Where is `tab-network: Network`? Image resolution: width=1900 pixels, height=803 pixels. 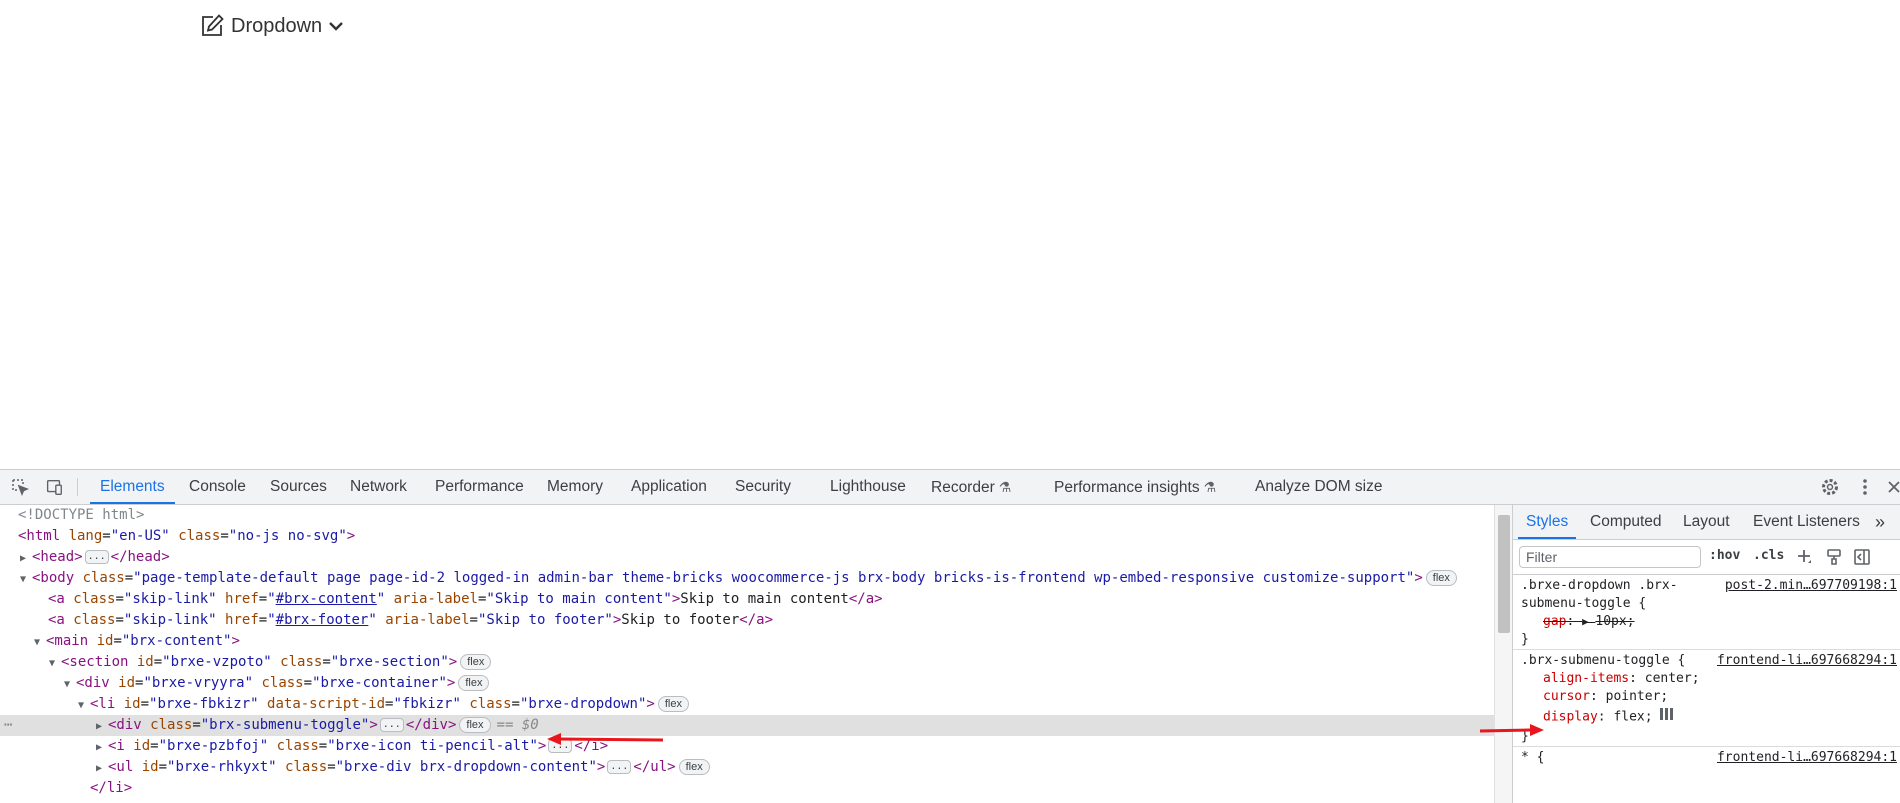 tab-network: Network is located at coordinates (378, 487).